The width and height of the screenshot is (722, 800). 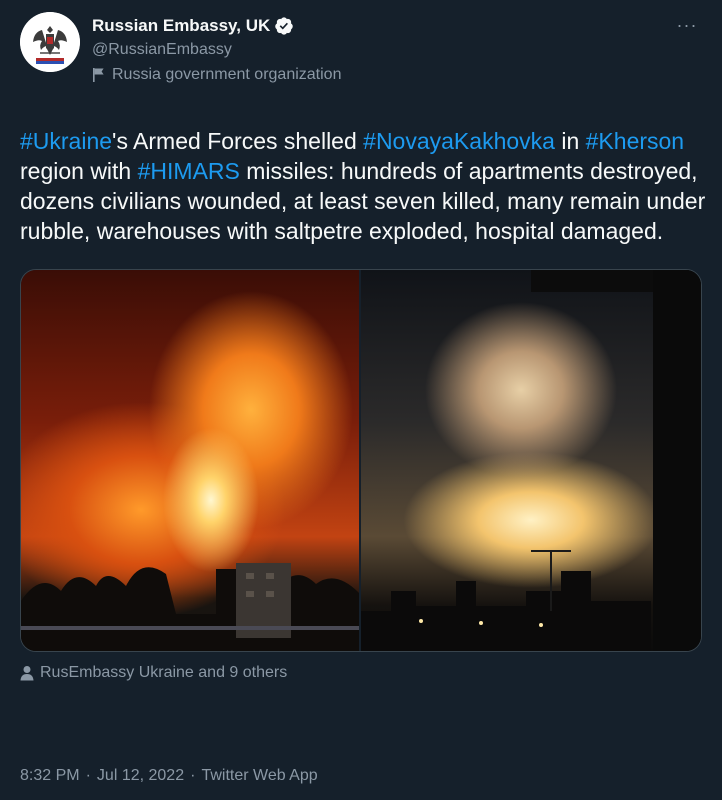 What do you see at coordinates (190, 607) in the screenshot?
I see `city-silhouette` at bounding box center [190, 607].